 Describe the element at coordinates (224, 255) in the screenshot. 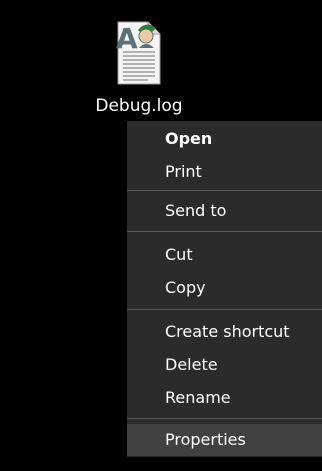

I see `menu-item-cut: Cut` at that location.